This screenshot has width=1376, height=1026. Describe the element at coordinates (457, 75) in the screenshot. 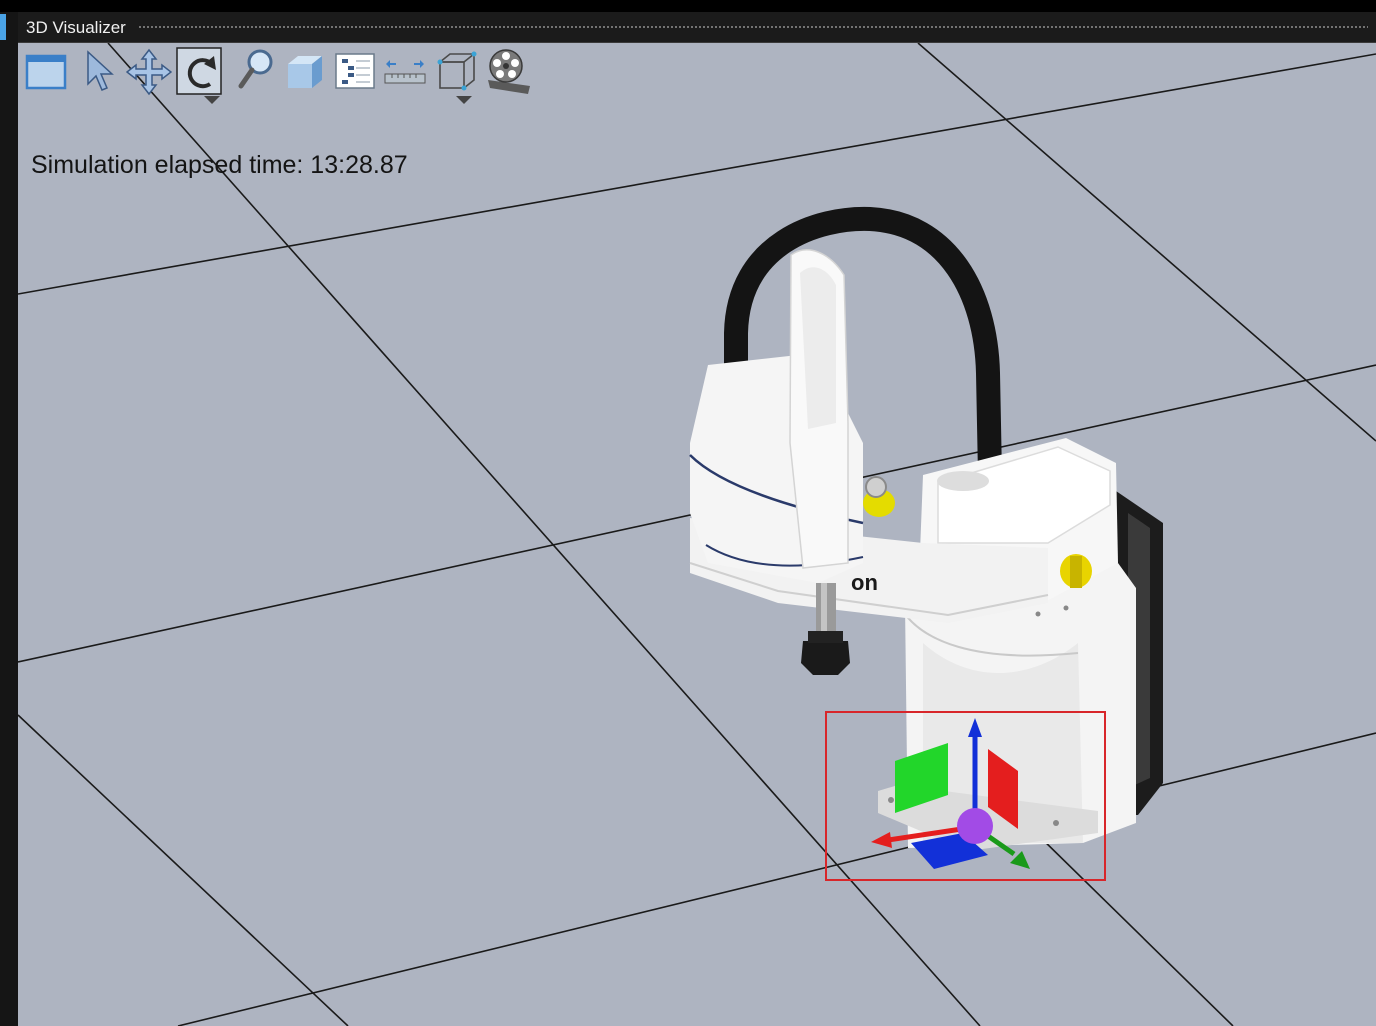

I see `wireframe-box-icon` at that location.